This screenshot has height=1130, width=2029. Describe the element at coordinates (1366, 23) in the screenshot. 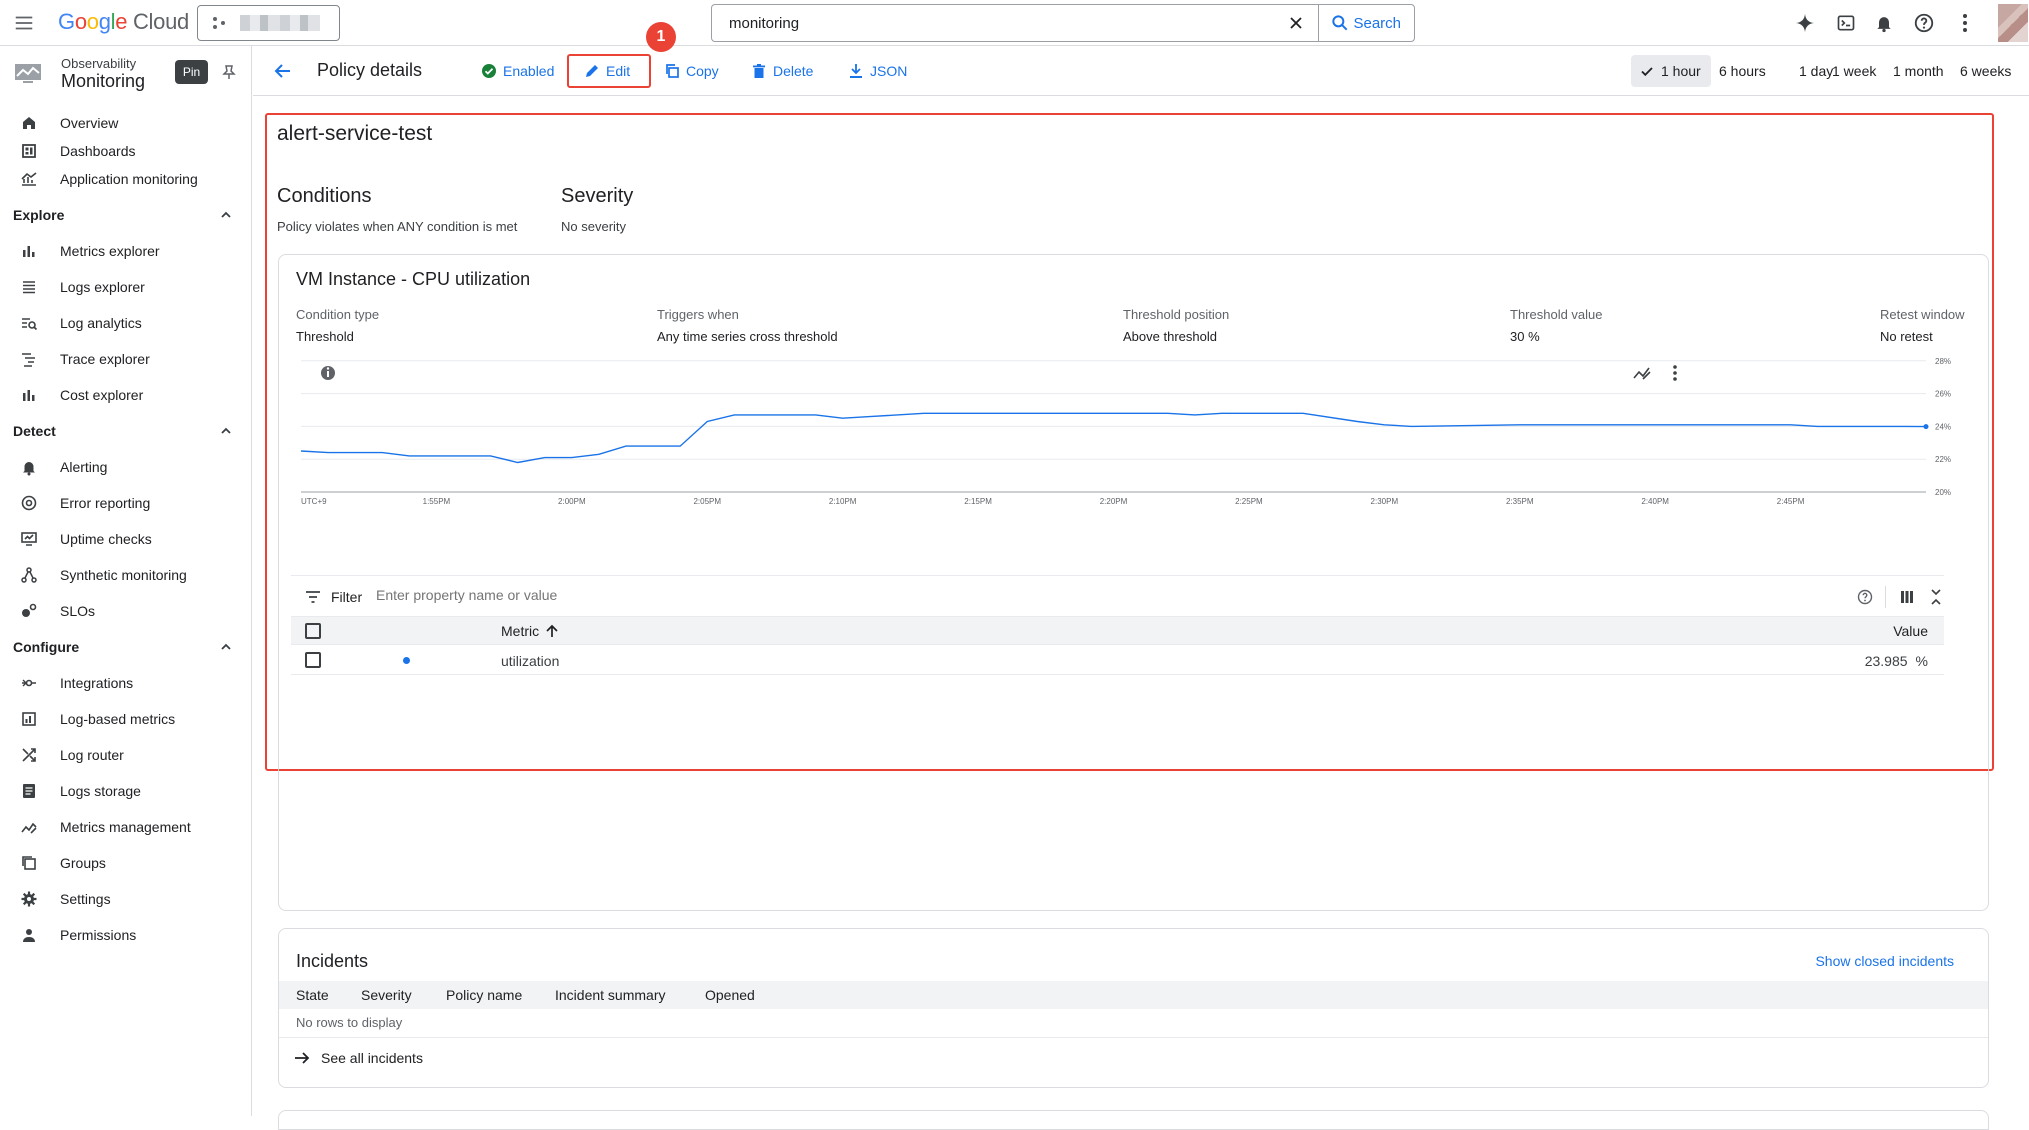

I see `search-button: Search` at that location.